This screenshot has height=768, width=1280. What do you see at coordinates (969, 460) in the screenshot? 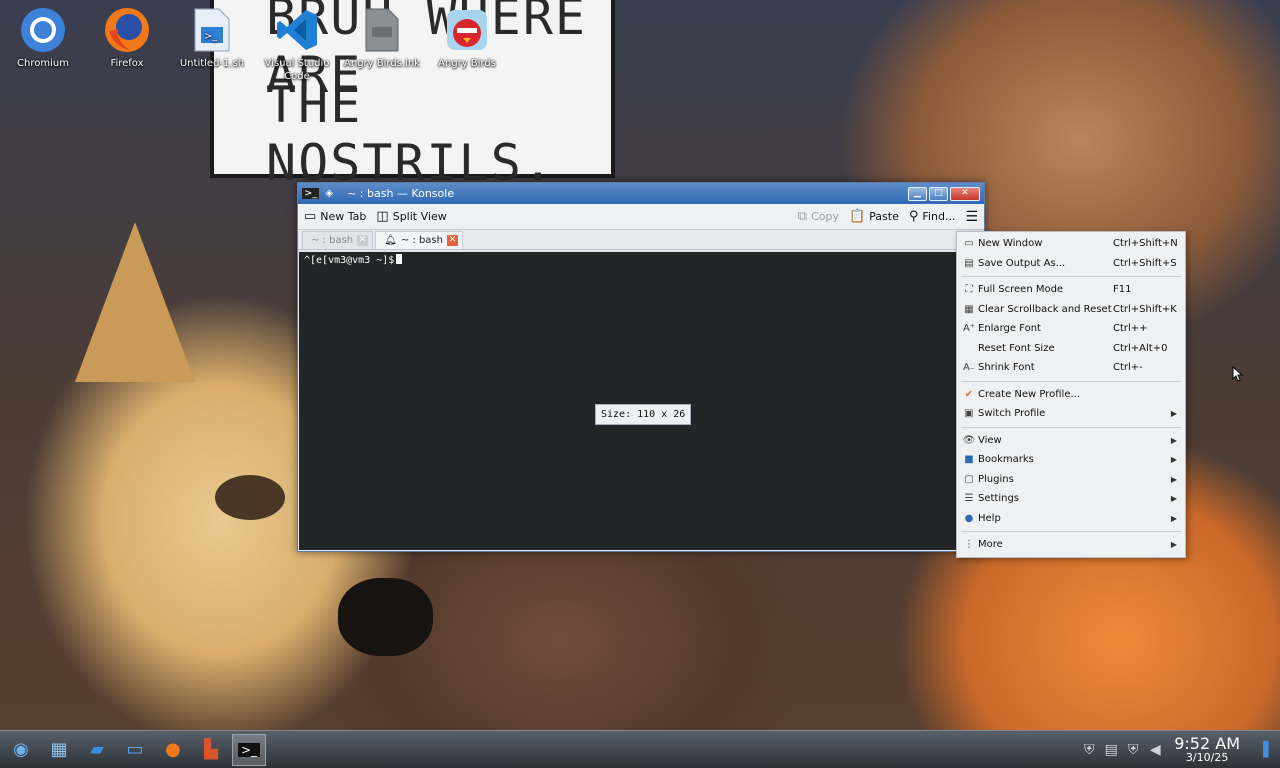
I see `bookmark-icon: ■` at bounding box center [969, 460].